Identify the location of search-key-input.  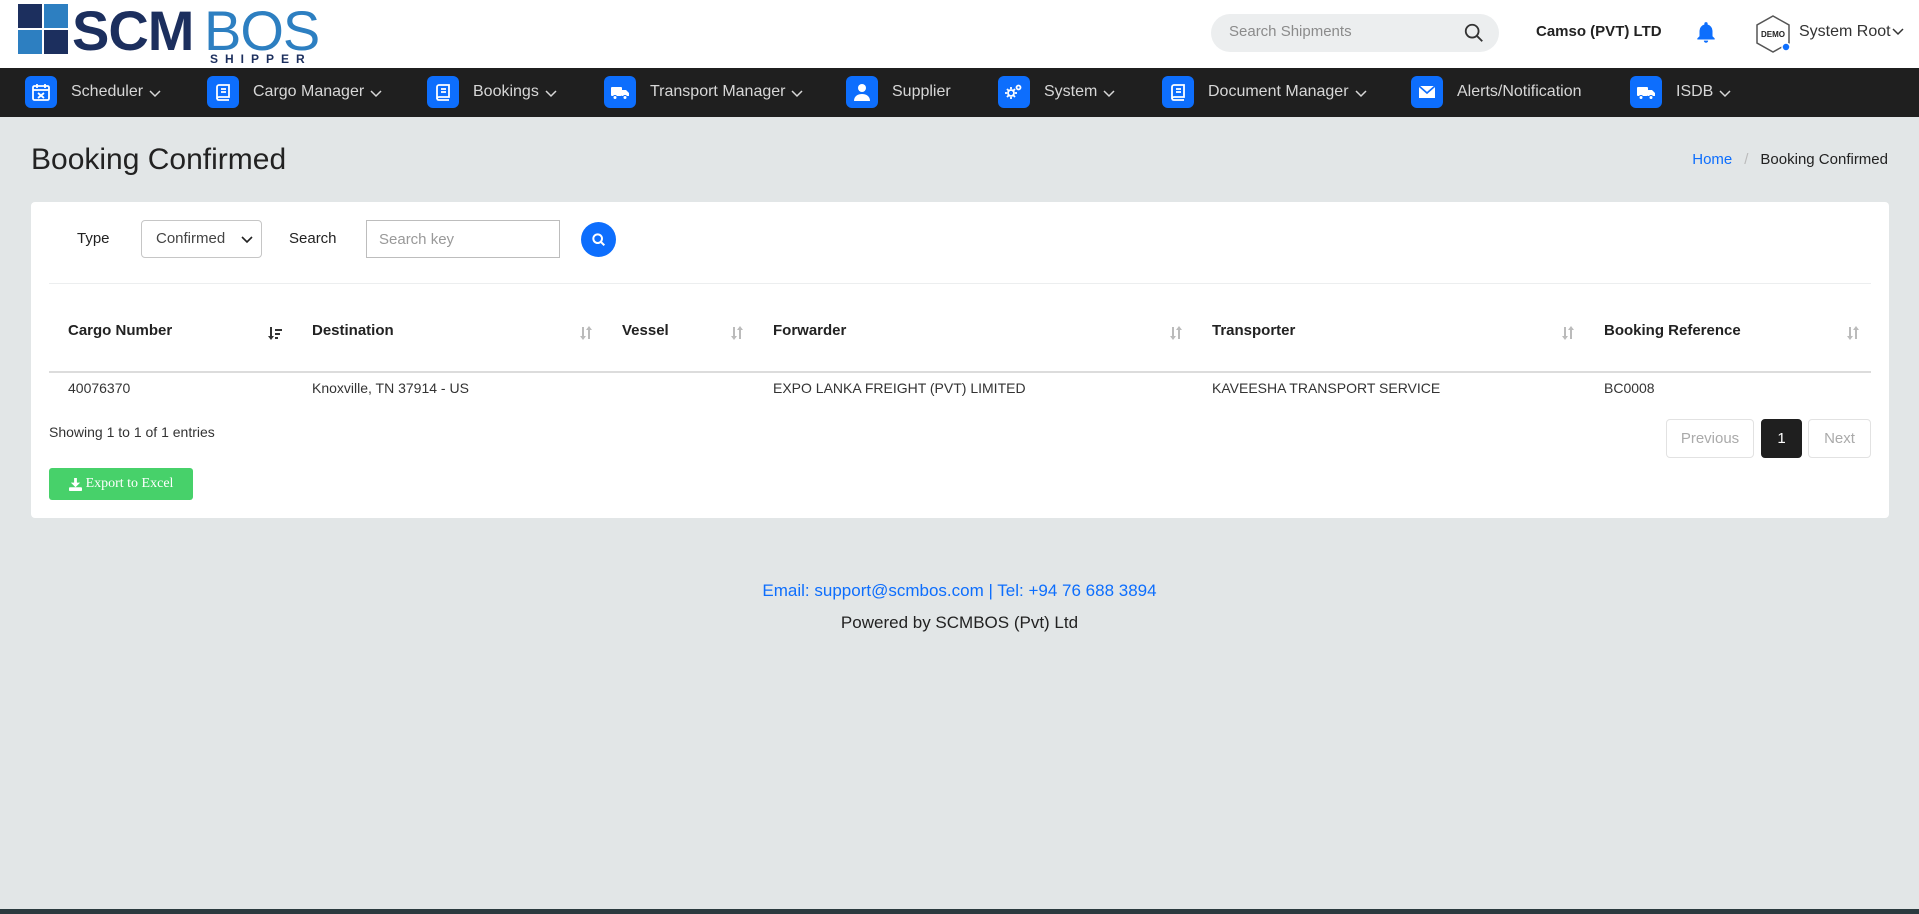
(463, 239).